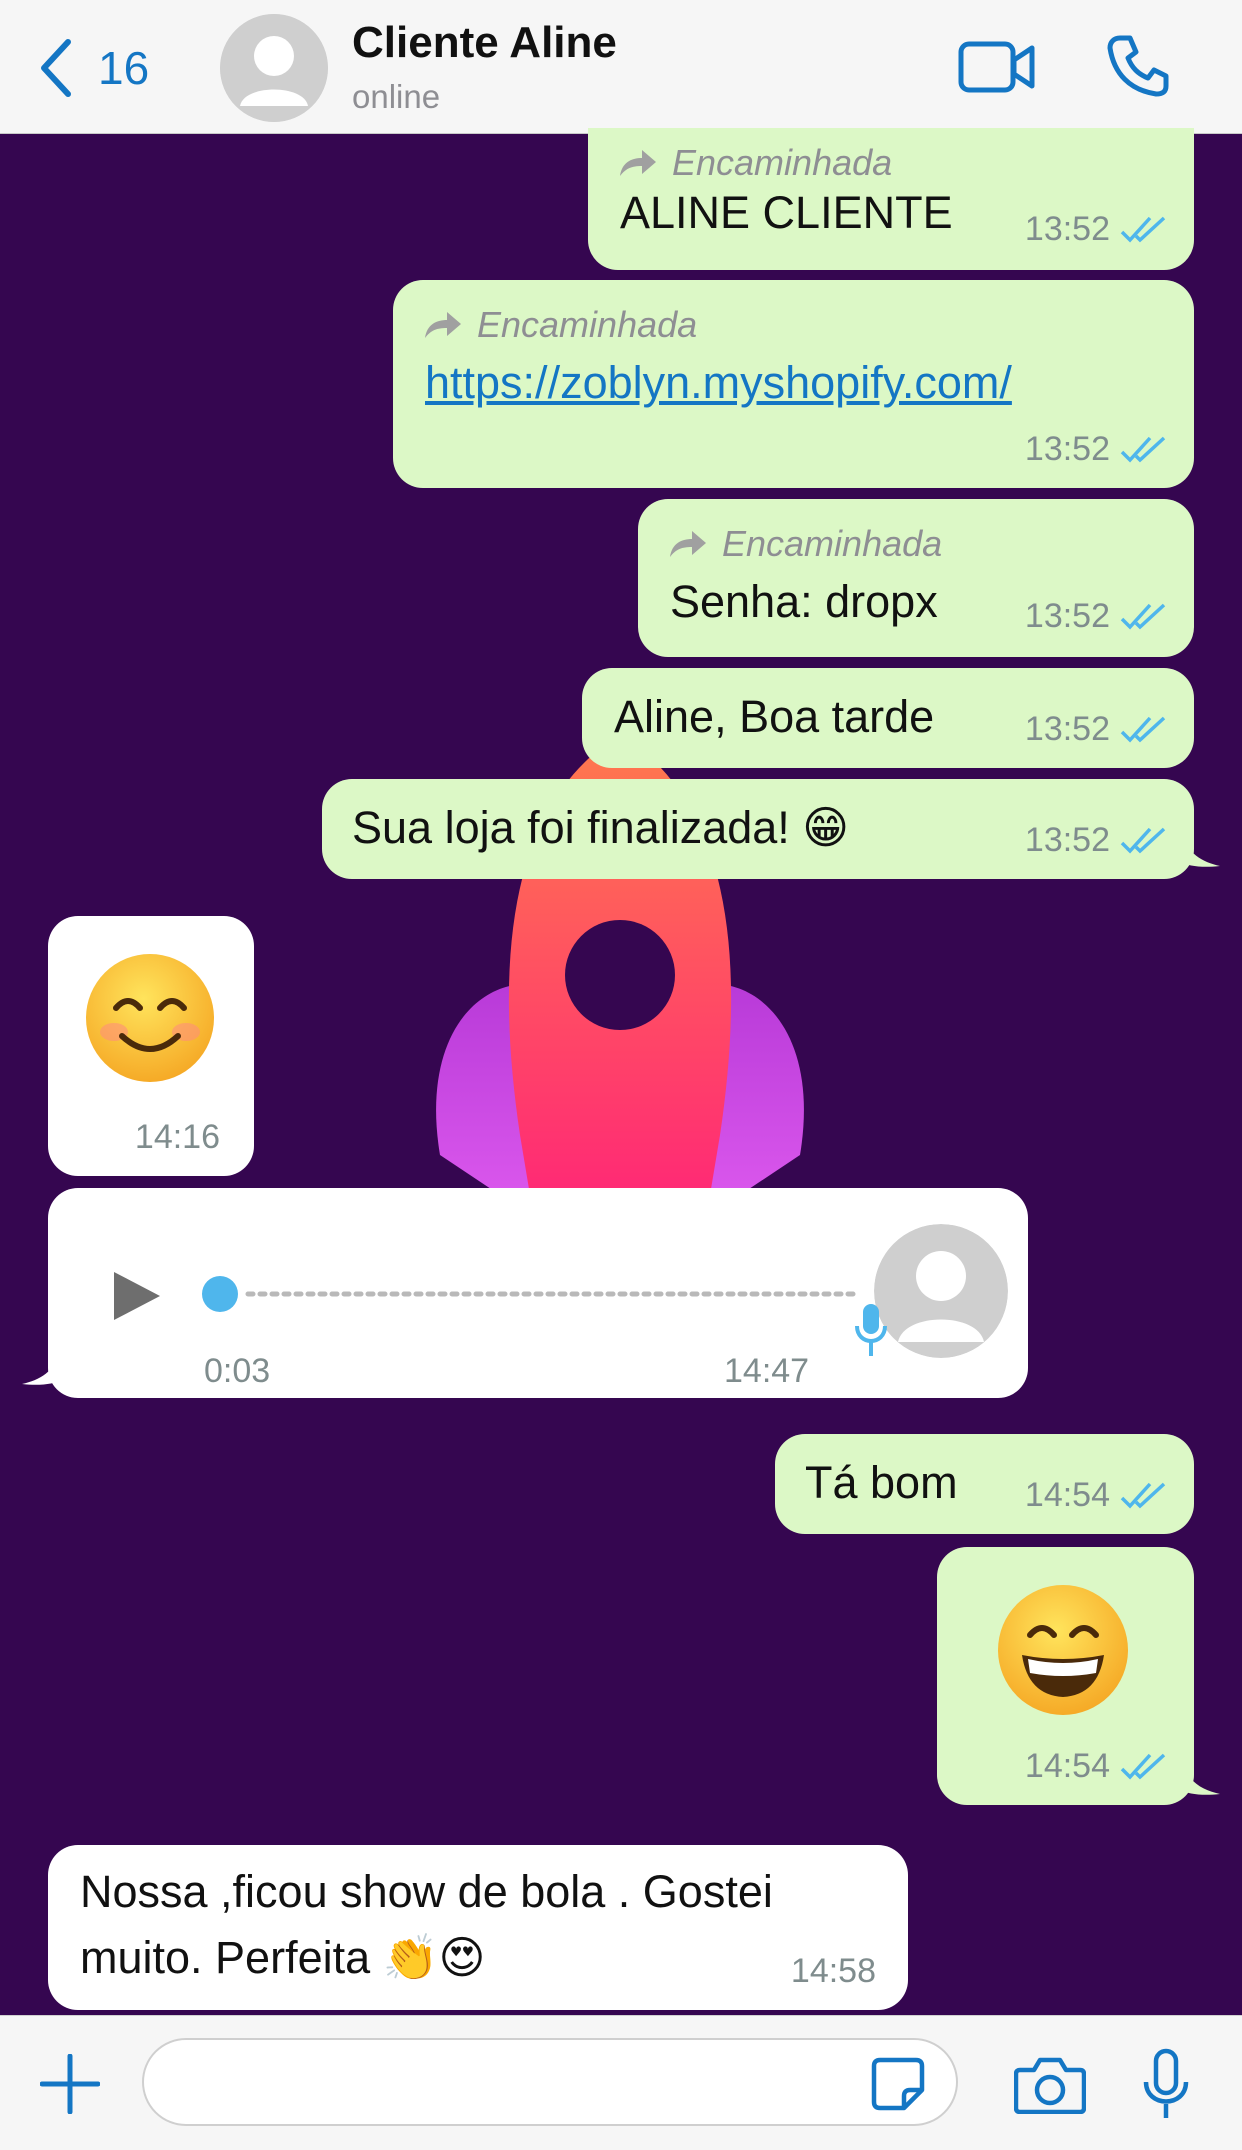 The height and width of the screenshot is (2150, 1242). I want to click on message-meta: 14:16, so click(177, 1137).